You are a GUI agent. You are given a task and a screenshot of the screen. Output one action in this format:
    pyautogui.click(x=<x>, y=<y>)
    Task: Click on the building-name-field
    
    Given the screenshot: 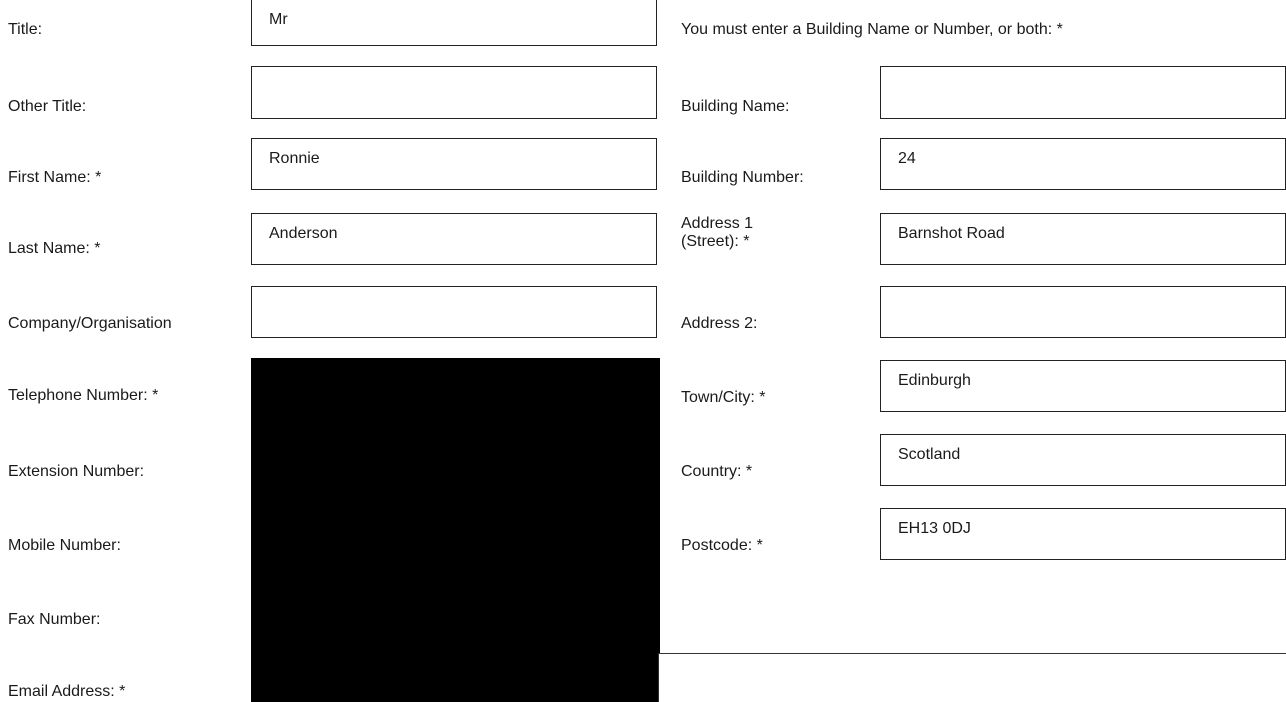 What is the action you would take?
    pyautogui.click(x=1083, y=92)
    